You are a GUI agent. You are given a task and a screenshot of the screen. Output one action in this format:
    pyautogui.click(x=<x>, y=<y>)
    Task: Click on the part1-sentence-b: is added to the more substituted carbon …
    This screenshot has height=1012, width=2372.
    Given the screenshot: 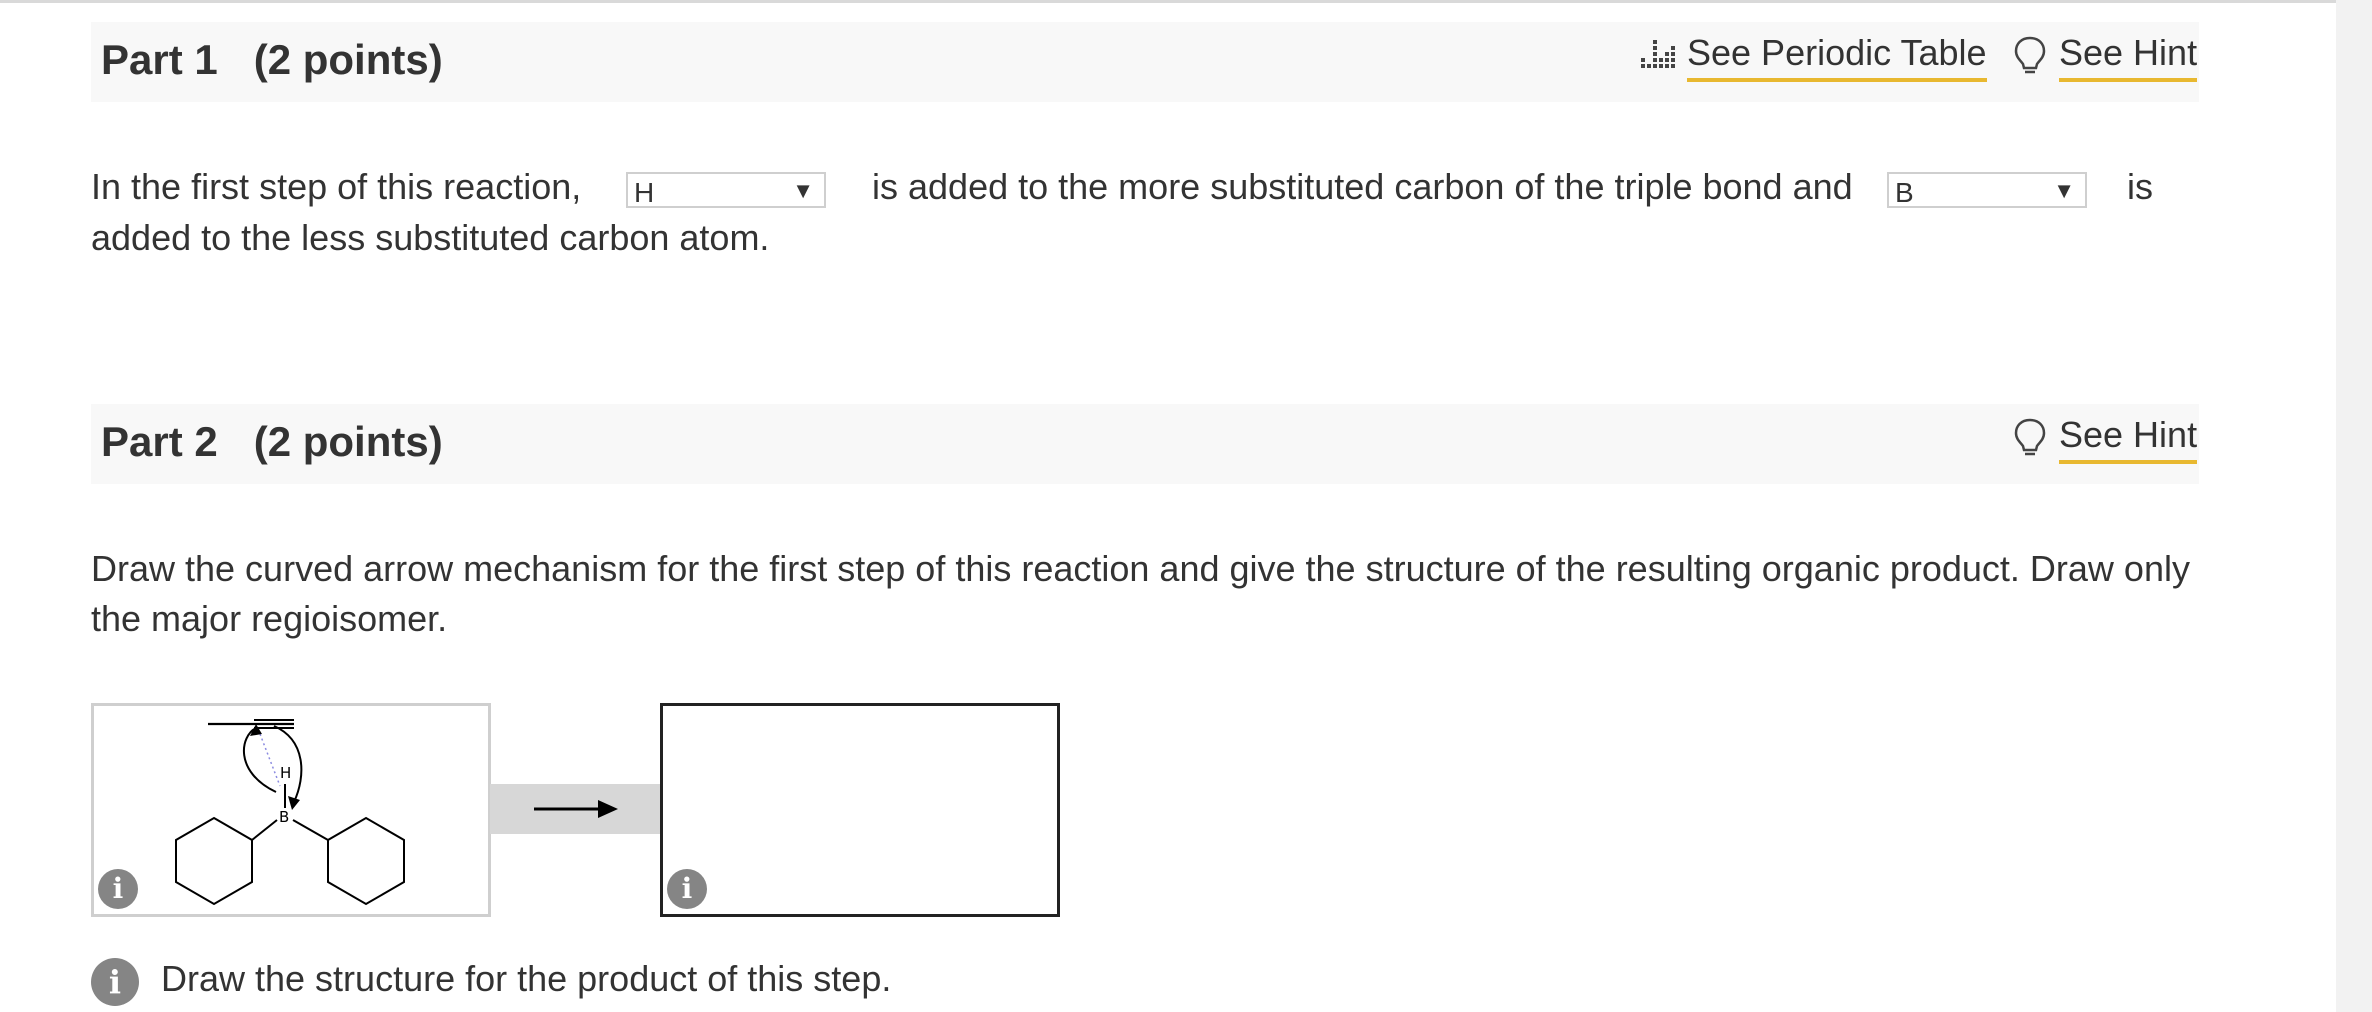 What is the action you would take?
    pyautogui.click(x=1362, y=186)
    